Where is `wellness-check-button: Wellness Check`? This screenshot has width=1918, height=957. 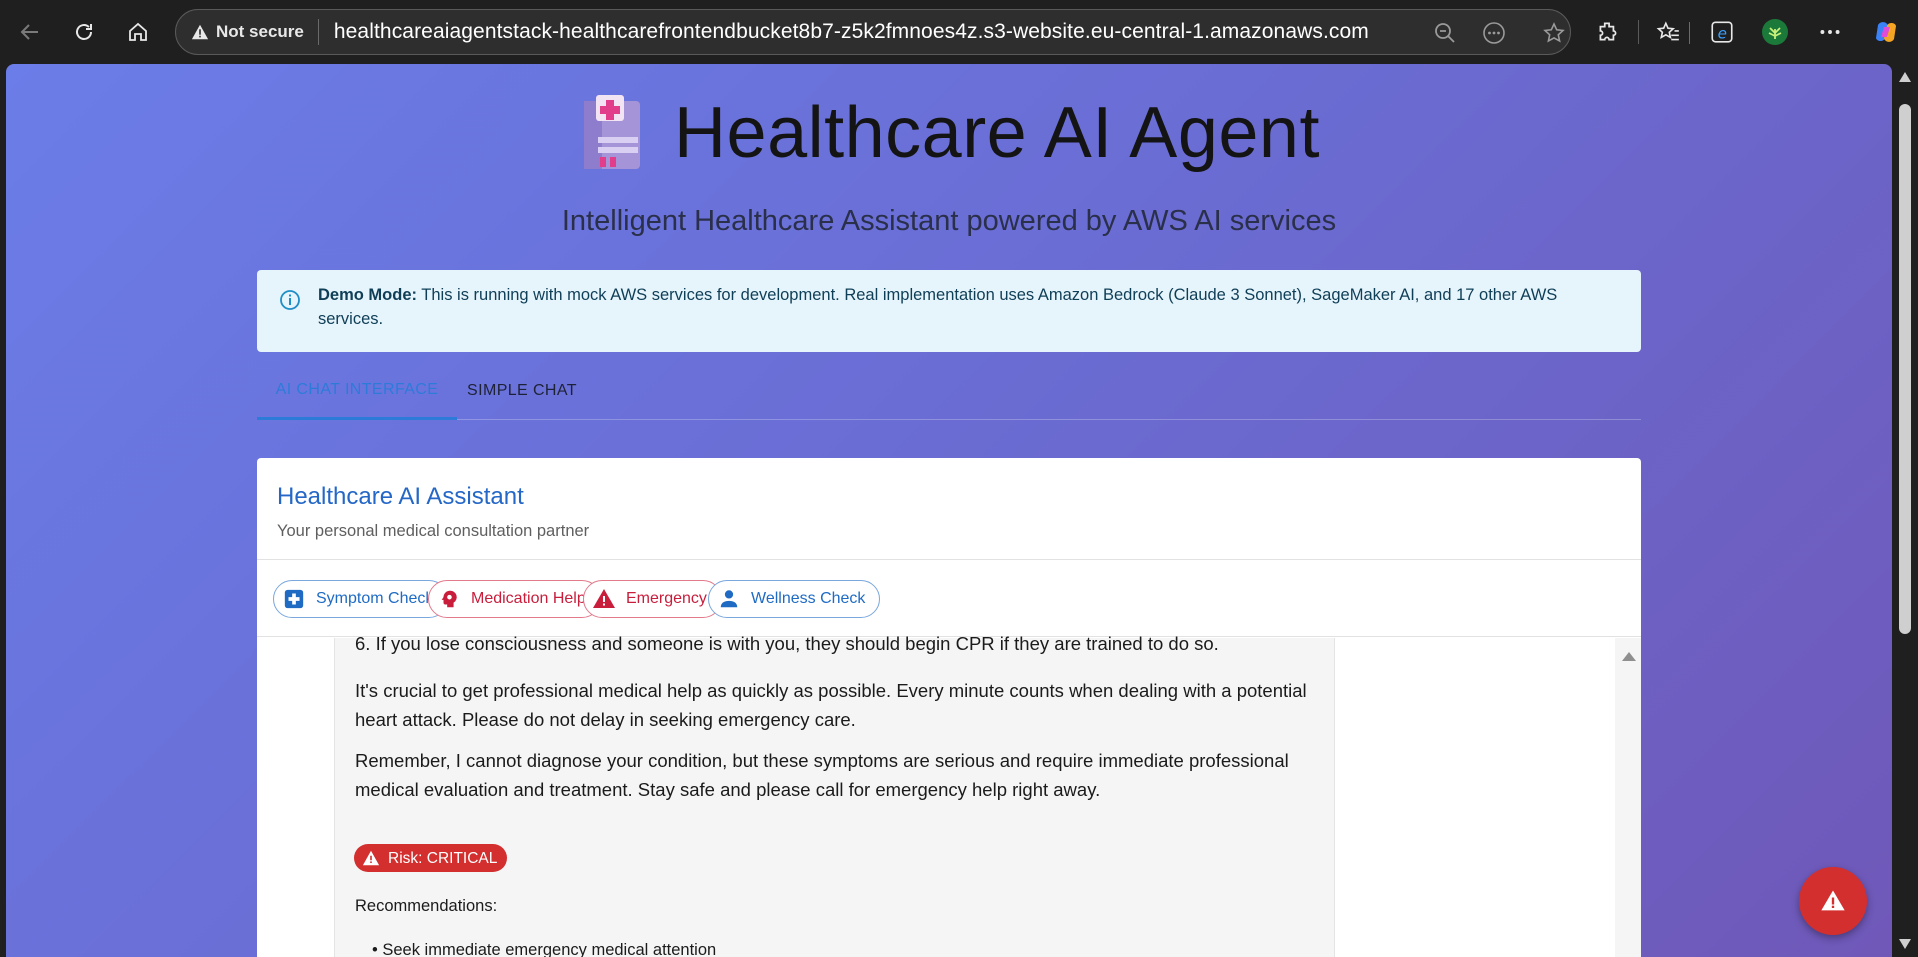 wellness-check-button: Wellness Check is located at coordinates (794, 599).